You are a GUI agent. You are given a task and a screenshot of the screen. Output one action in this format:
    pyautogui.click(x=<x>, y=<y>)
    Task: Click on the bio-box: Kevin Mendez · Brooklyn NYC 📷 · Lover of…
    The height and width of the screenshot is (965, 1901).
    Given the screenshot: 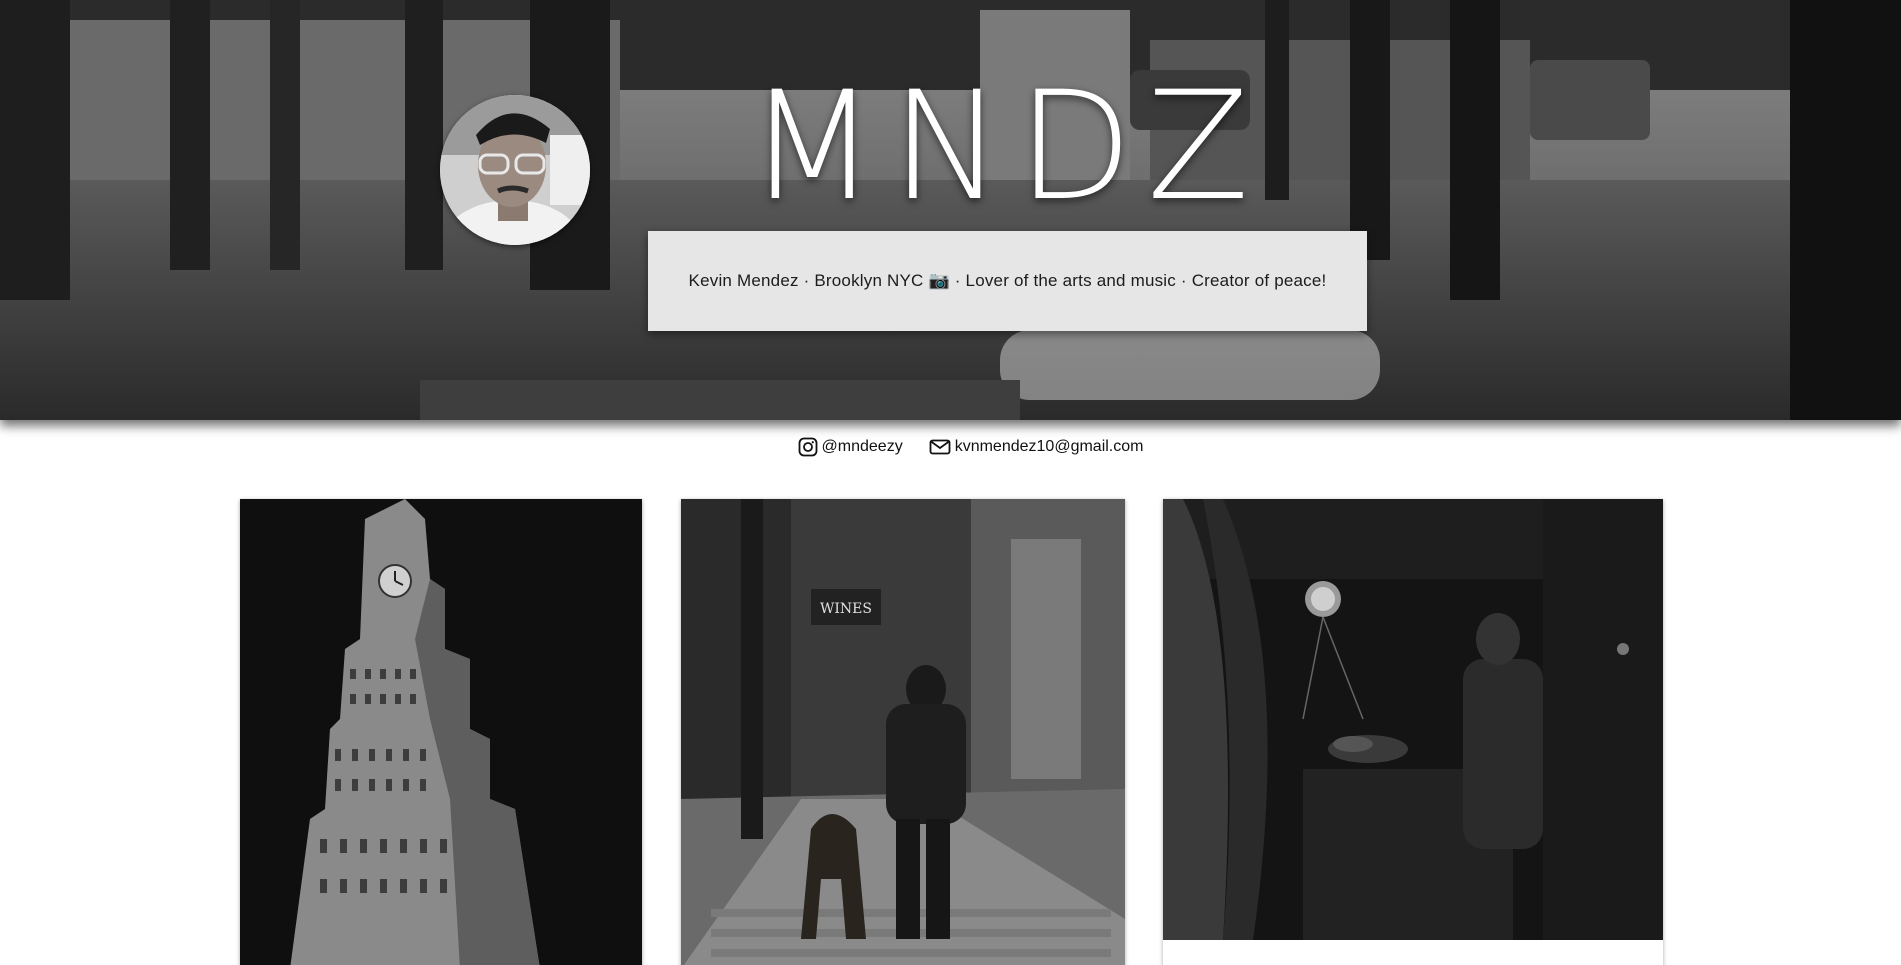 What is the action you would take?
    pyautogui.click(x=1007, y=281)
    